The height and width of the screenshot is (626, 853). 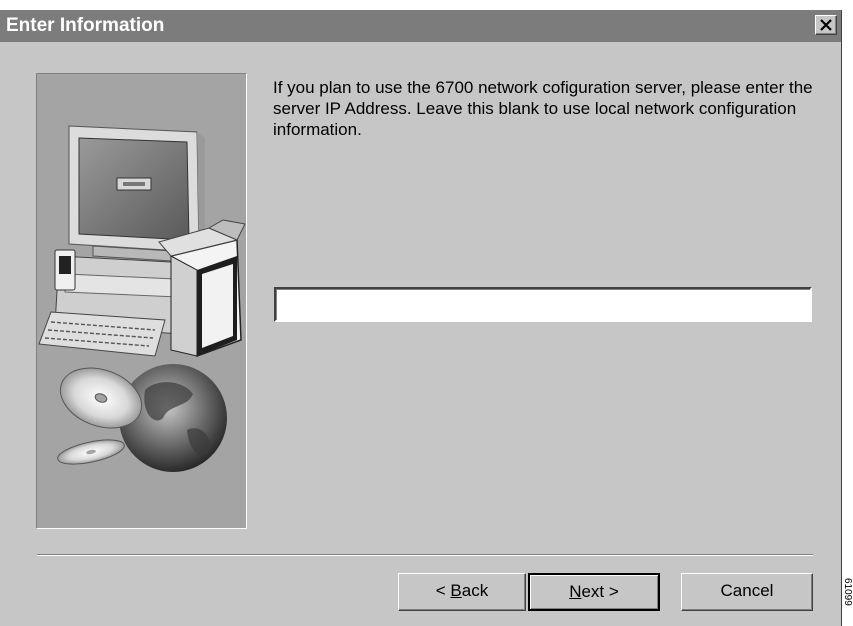 What do you see at coordinates (420, 26) in the screenshot?
I see `title-bar: Enter Information` at bounding box center [420, 26].